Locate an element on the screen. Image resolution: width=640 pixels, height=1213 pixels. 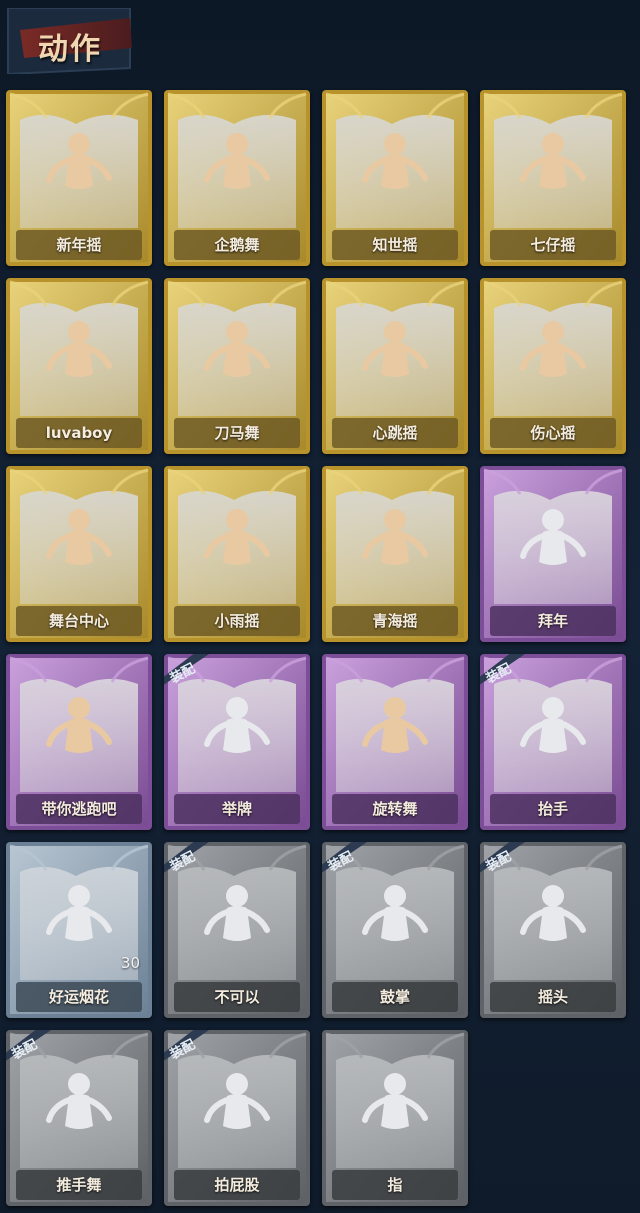
point-icon is located at coordinates (395, 1101).